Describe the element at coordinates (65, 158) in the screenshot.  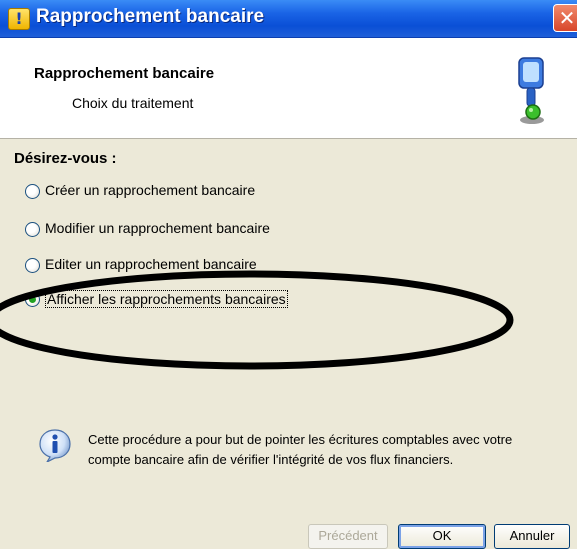
I see `question-label: Désirez-vous :` at that location.